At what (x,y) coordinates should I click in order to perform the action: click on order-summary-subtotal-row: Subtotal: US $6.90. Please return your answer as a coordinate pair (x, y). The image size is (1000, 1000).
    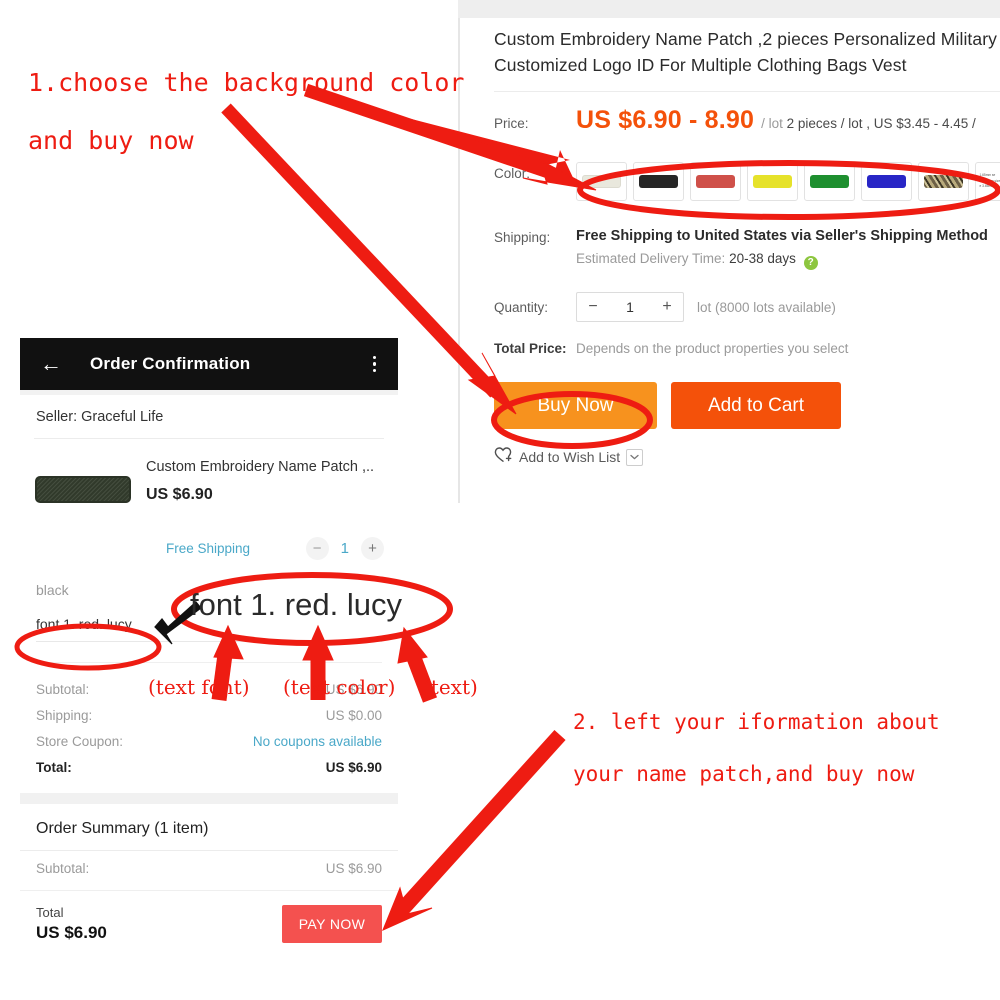
    Looking at the image, I should click on (209, 863).